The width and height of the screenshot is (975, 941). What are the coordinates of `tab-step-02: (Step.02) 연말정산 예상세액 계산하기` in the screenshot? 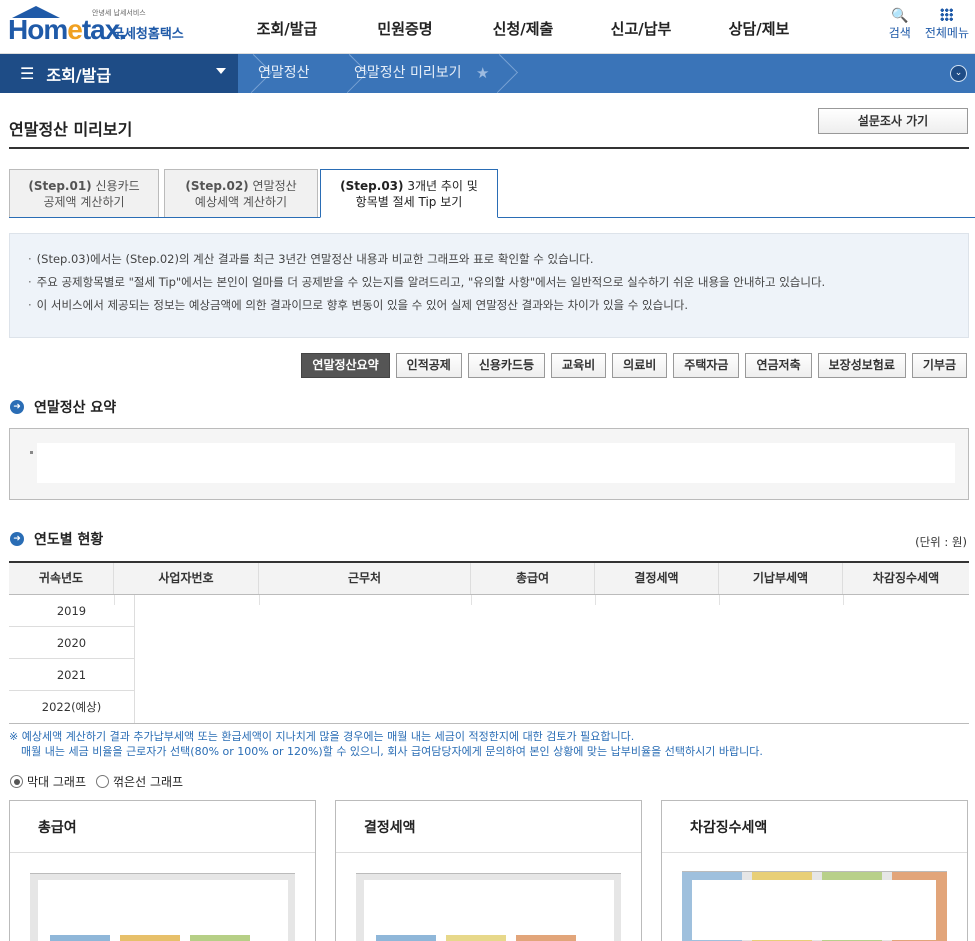 It's located at (241, 193).